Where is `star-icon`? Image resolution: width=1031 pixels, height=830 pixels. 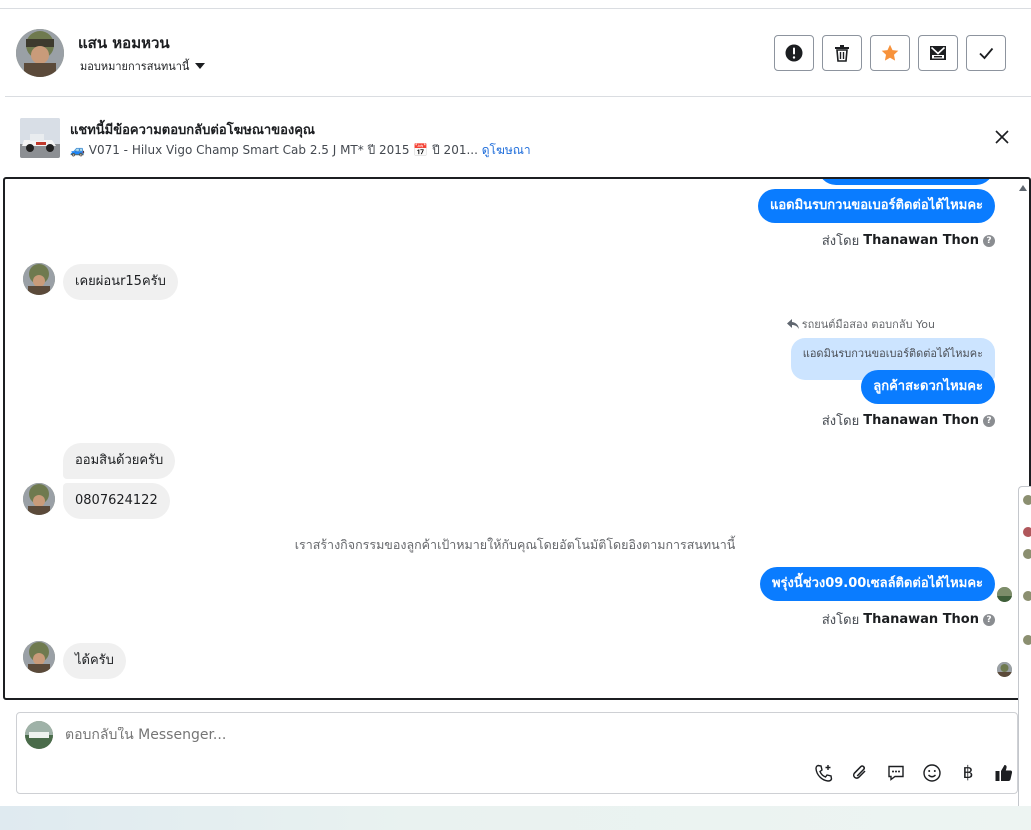 star-icon is located at coordinates (890, 52).